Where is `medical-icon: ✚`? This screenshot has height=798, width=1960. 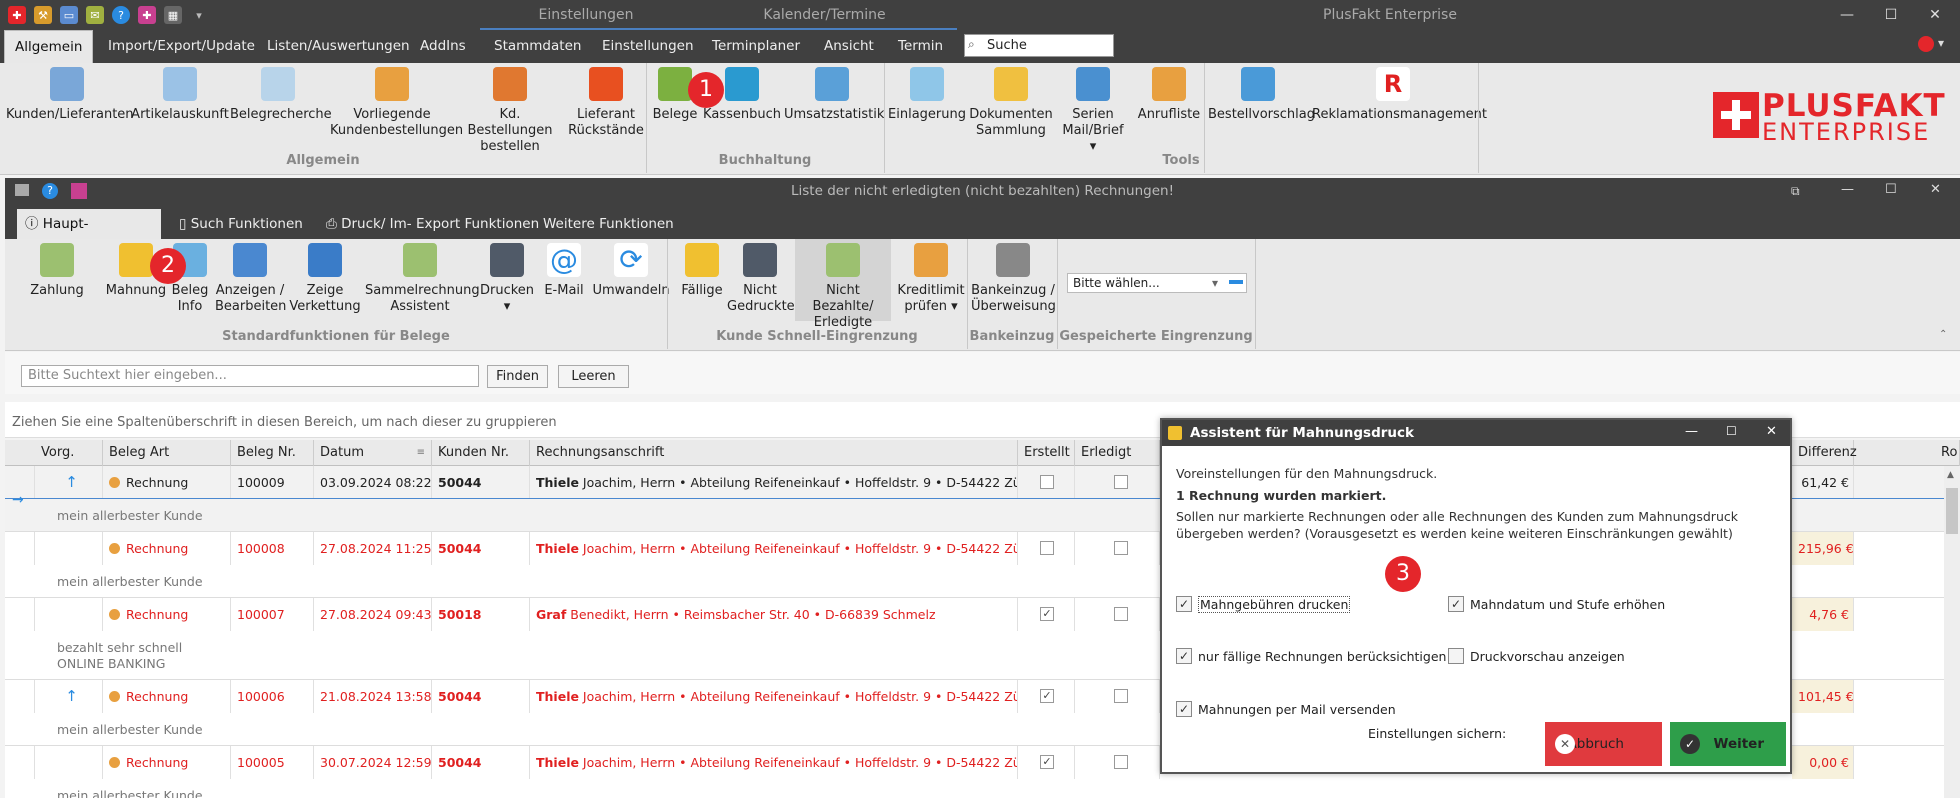
medical-icon: ✚ is located at coordinates (147, 15).